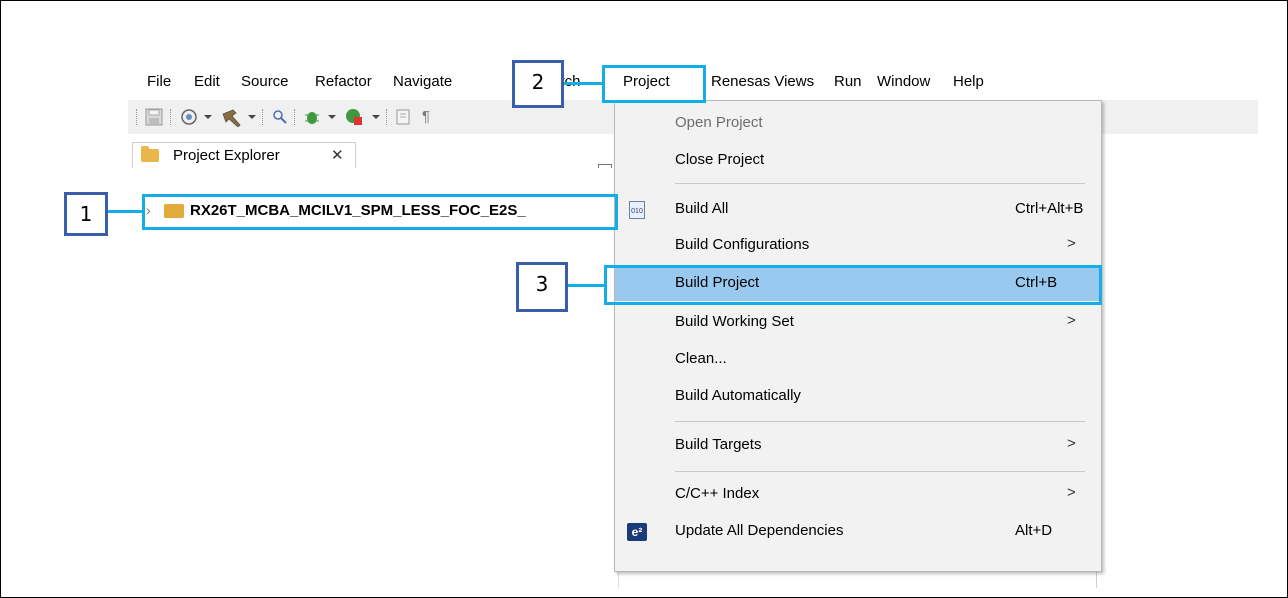  What do you see at coordinates (404, 117) in the screenshot?
I see `toggle-mark-icon` at bounding box center [404, 117].